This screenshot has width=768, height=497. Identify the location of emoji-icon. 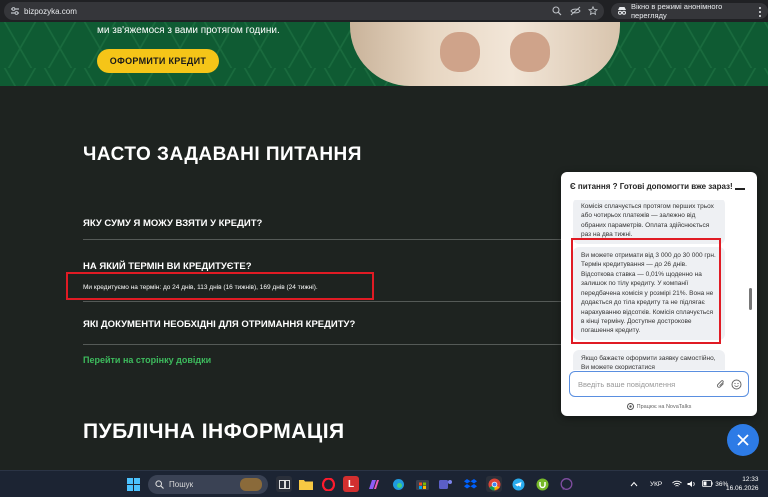
(736, 384).